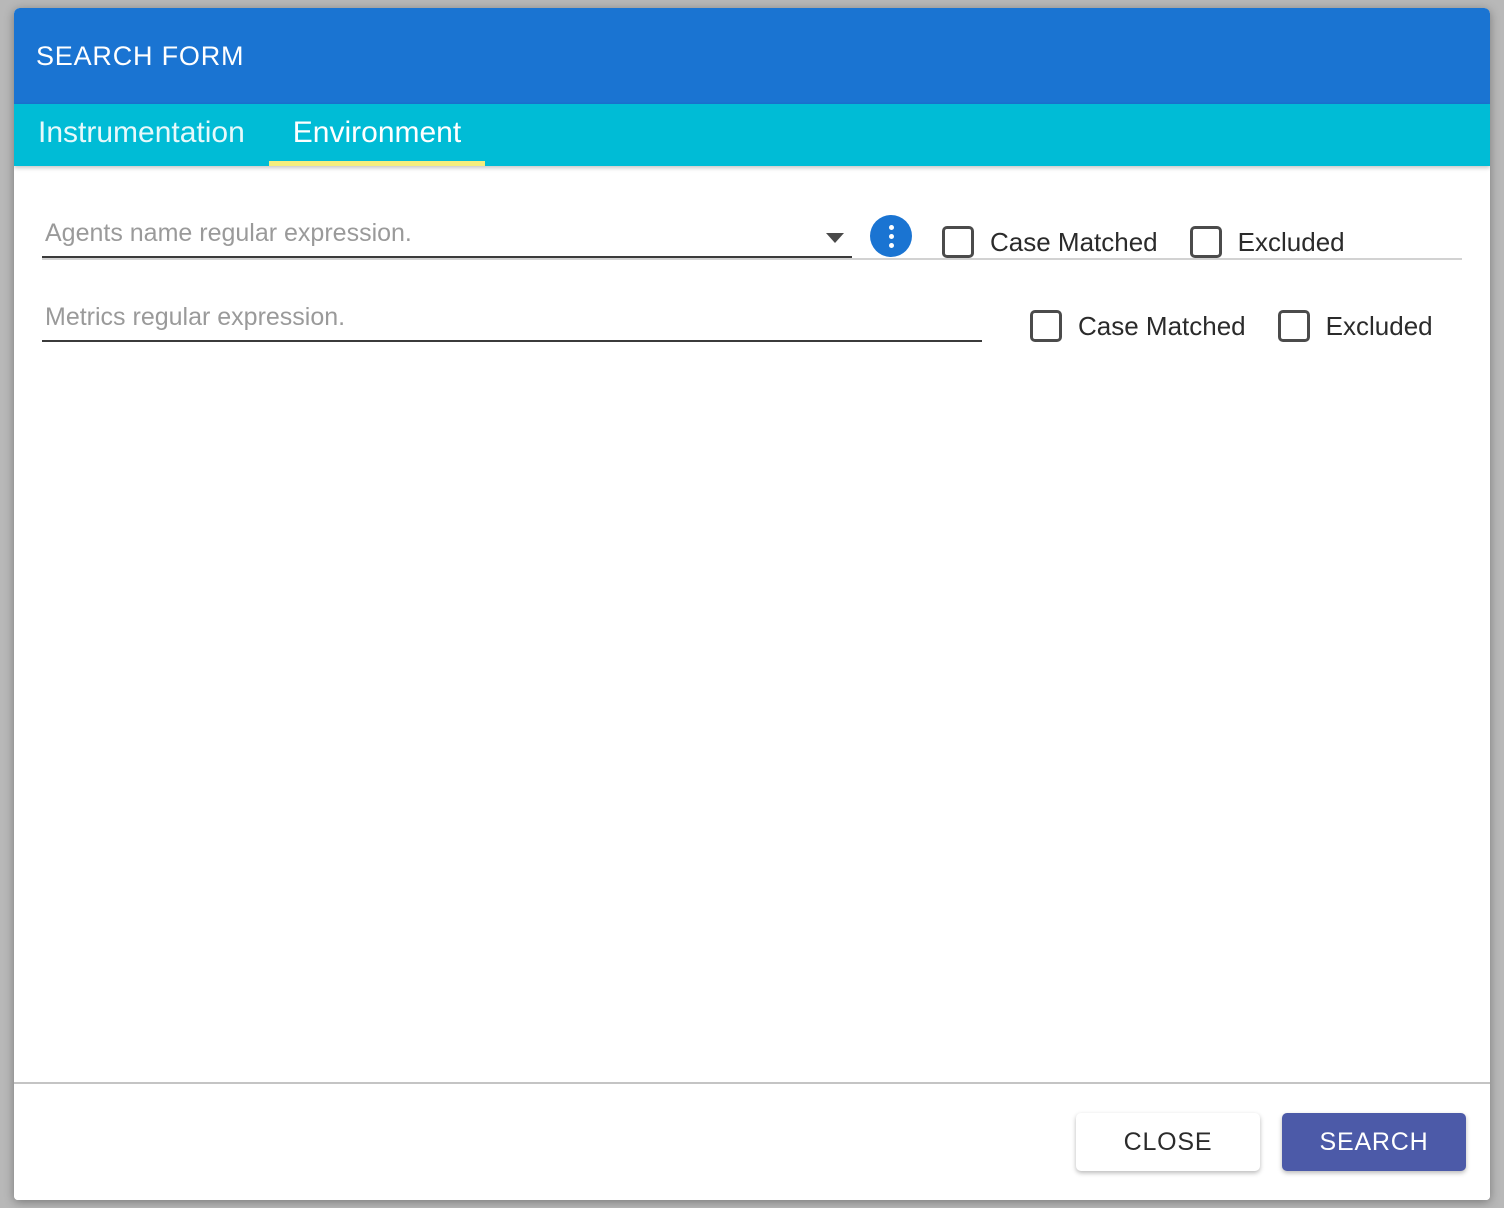 The width and height of the screenshot is (1504, 1208). What do you see at coordinates (1168, 1142) in the screenshot?
I see `close-button: CLOSE` at bounding box center [1168, 1142].